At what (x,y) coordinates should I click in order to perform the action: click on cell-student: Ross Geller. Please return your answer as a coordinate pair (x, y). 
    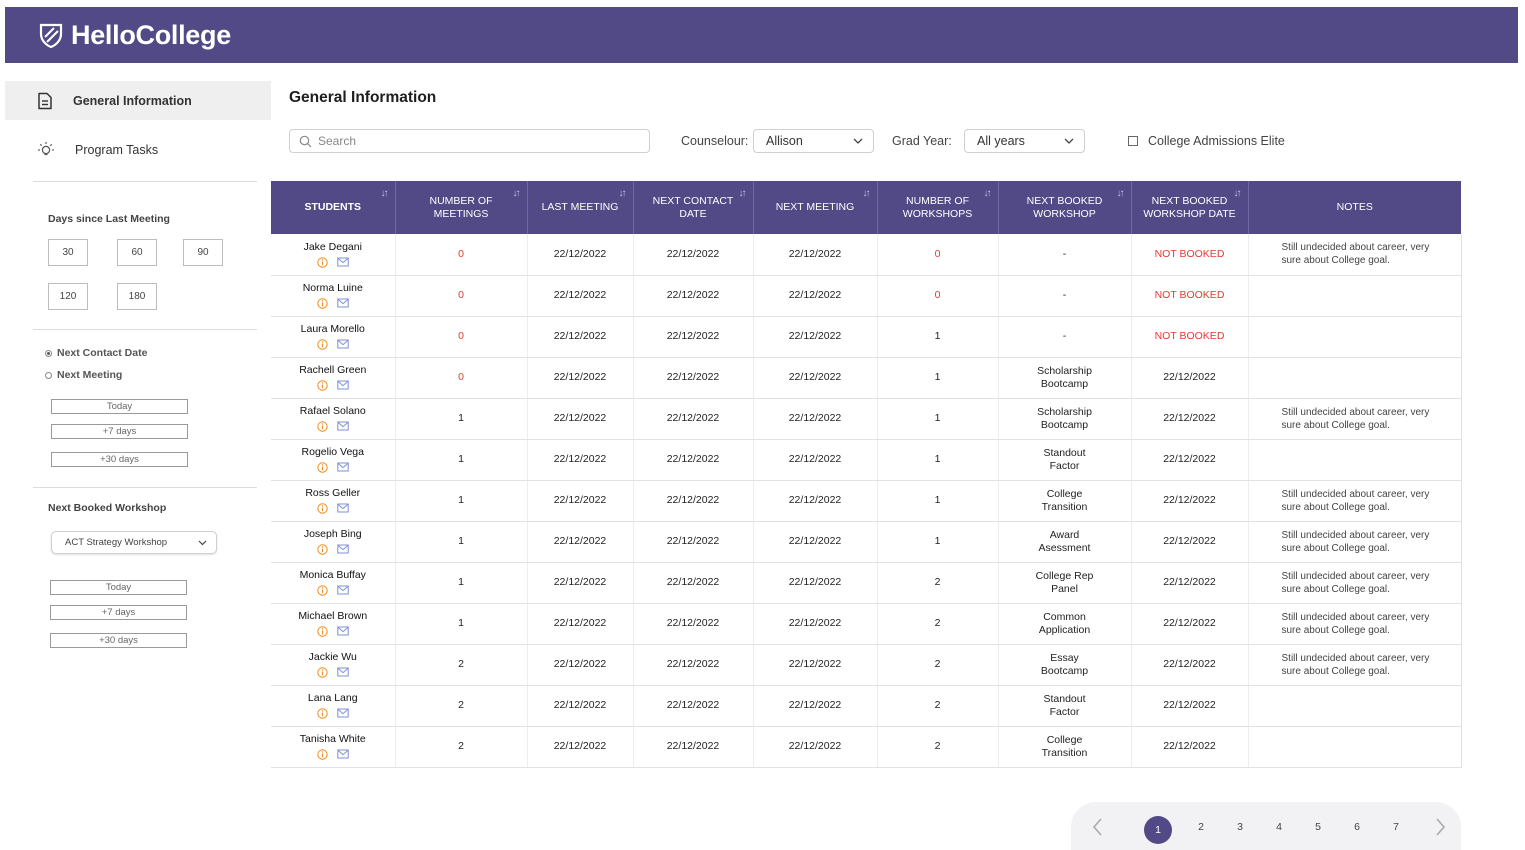
    Looking at the image, I should click on (333, 501).